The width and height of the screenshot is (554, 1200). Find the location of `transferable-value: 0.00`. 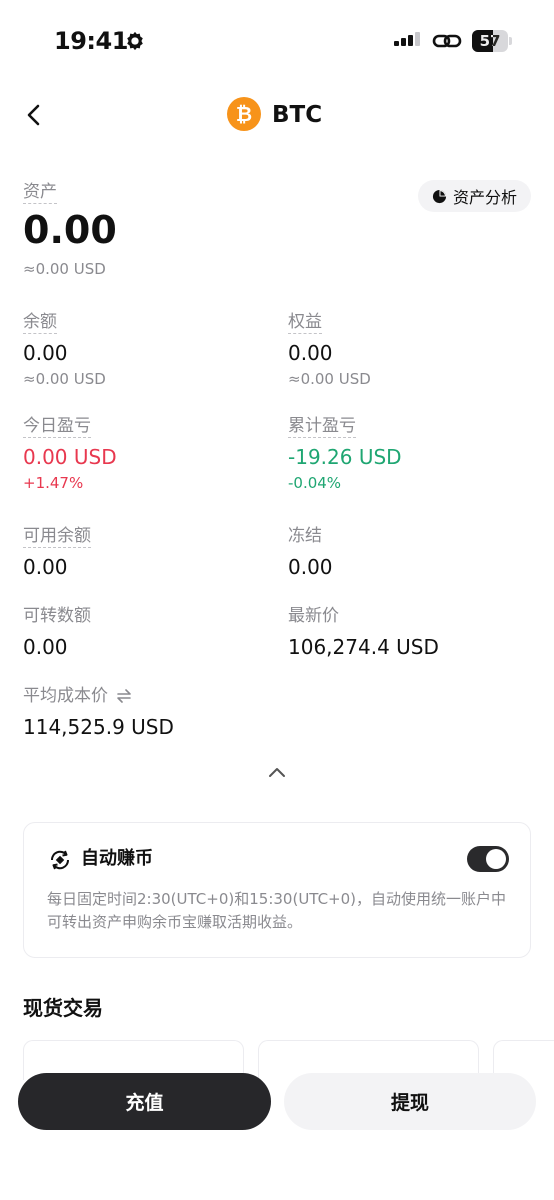

transferable-value: 0.00 is located at coordinates (45, 647).